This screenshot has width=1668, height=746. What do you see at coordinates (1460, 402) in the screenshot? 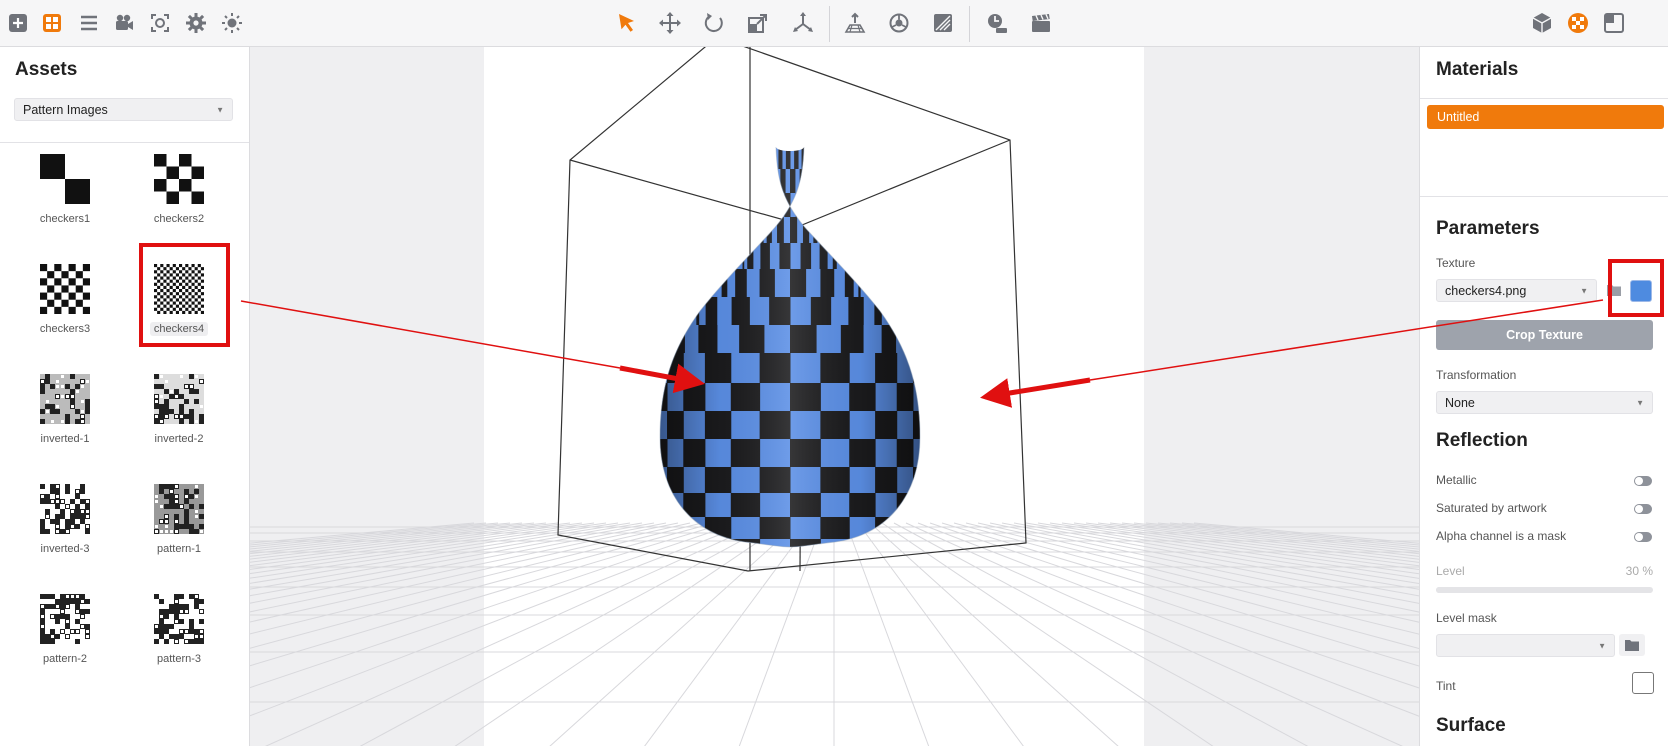
I see `transformation-select-value: None` at bounding box center [1460, 402].